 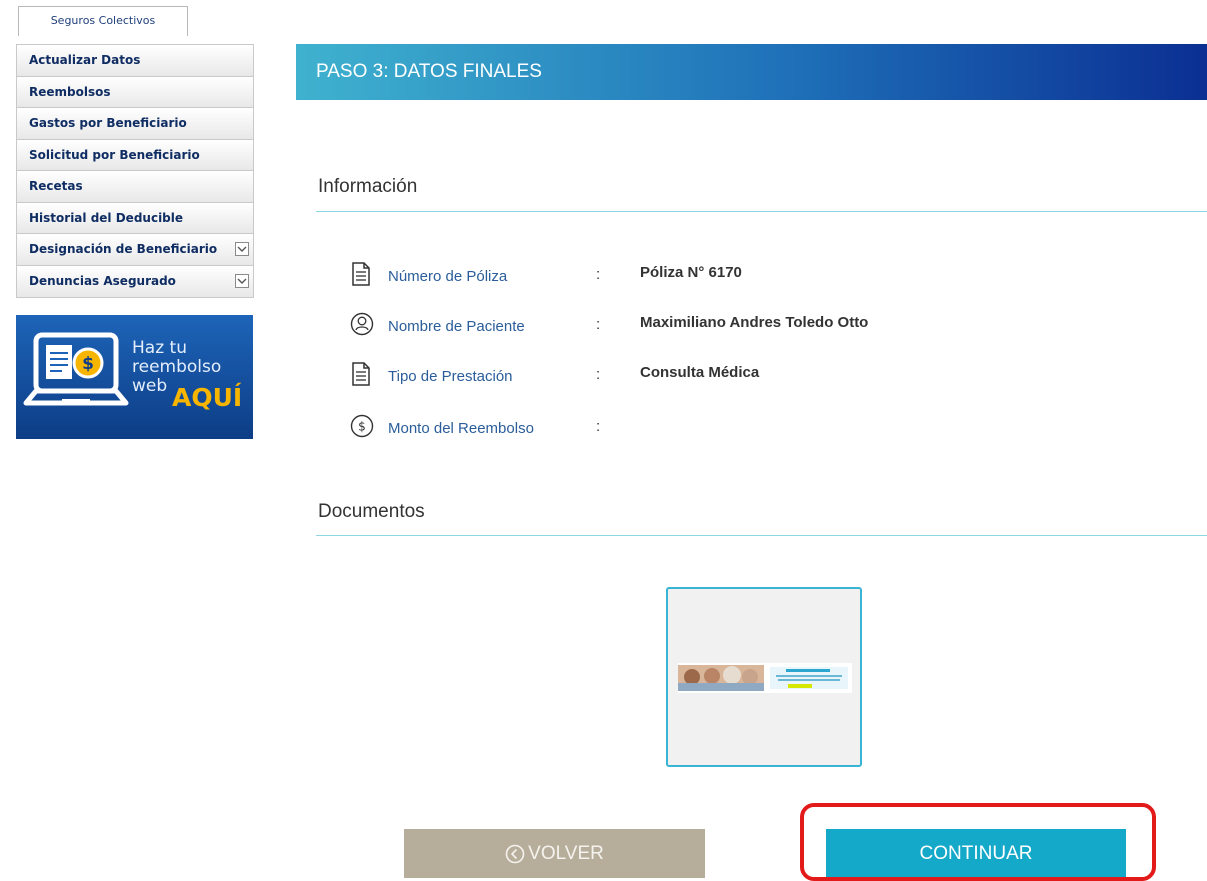 What do you see at coordinates (150, 386) in the screenshot?
I see `banner-text-line3: web` at bounding box center [150, 386].